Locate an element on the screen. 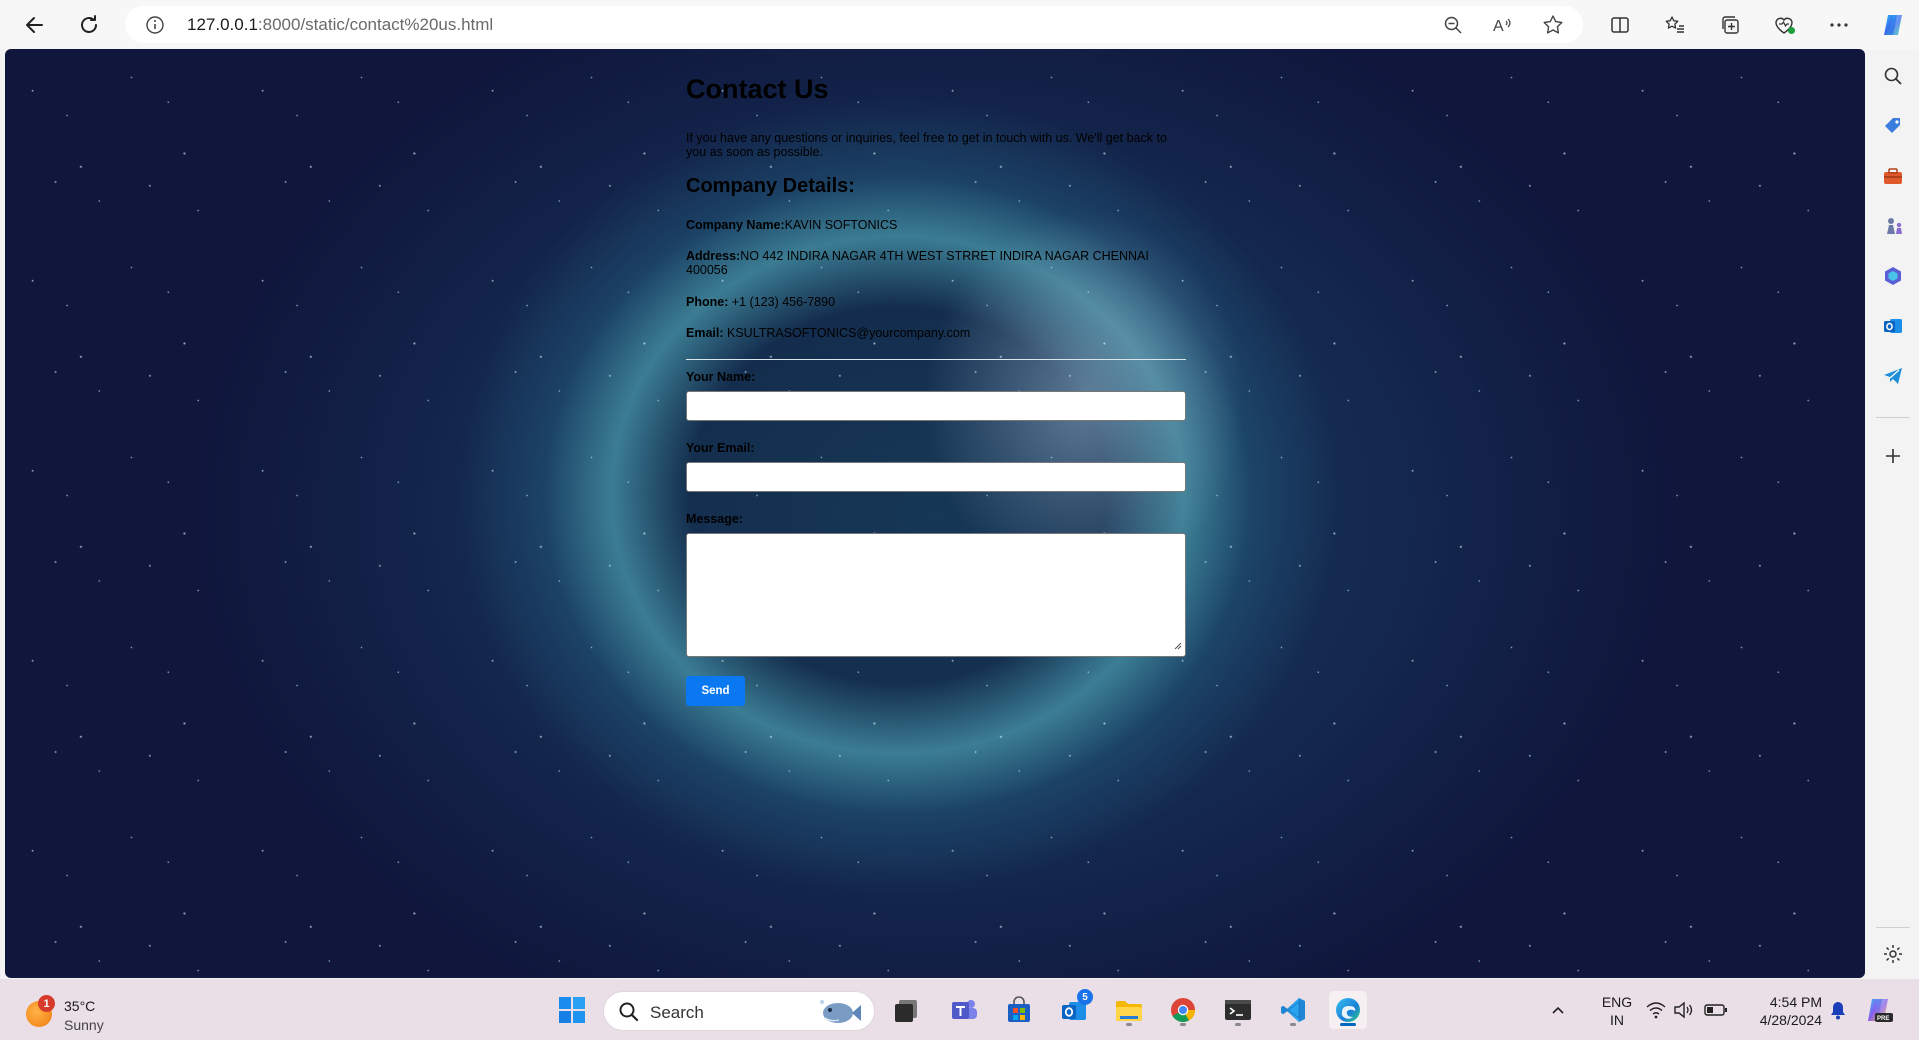 This screenshot has height=1040, width=1919. copilot-taskbar-icon: PRE is located at coordinates (1878, 1010).